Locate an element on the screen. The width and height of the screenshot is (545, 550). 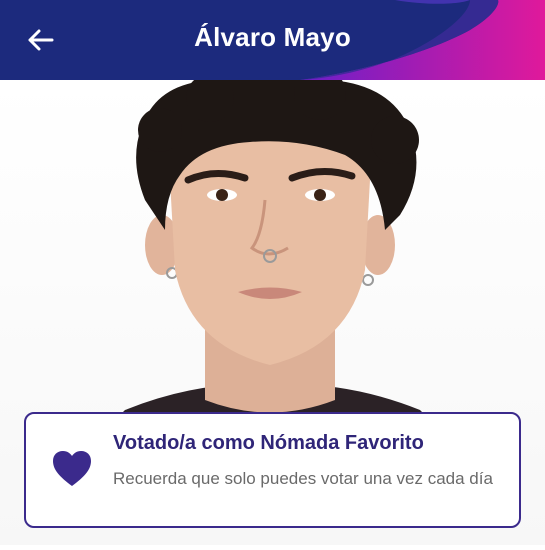
heart-icon is located at coordinates (72, 468).